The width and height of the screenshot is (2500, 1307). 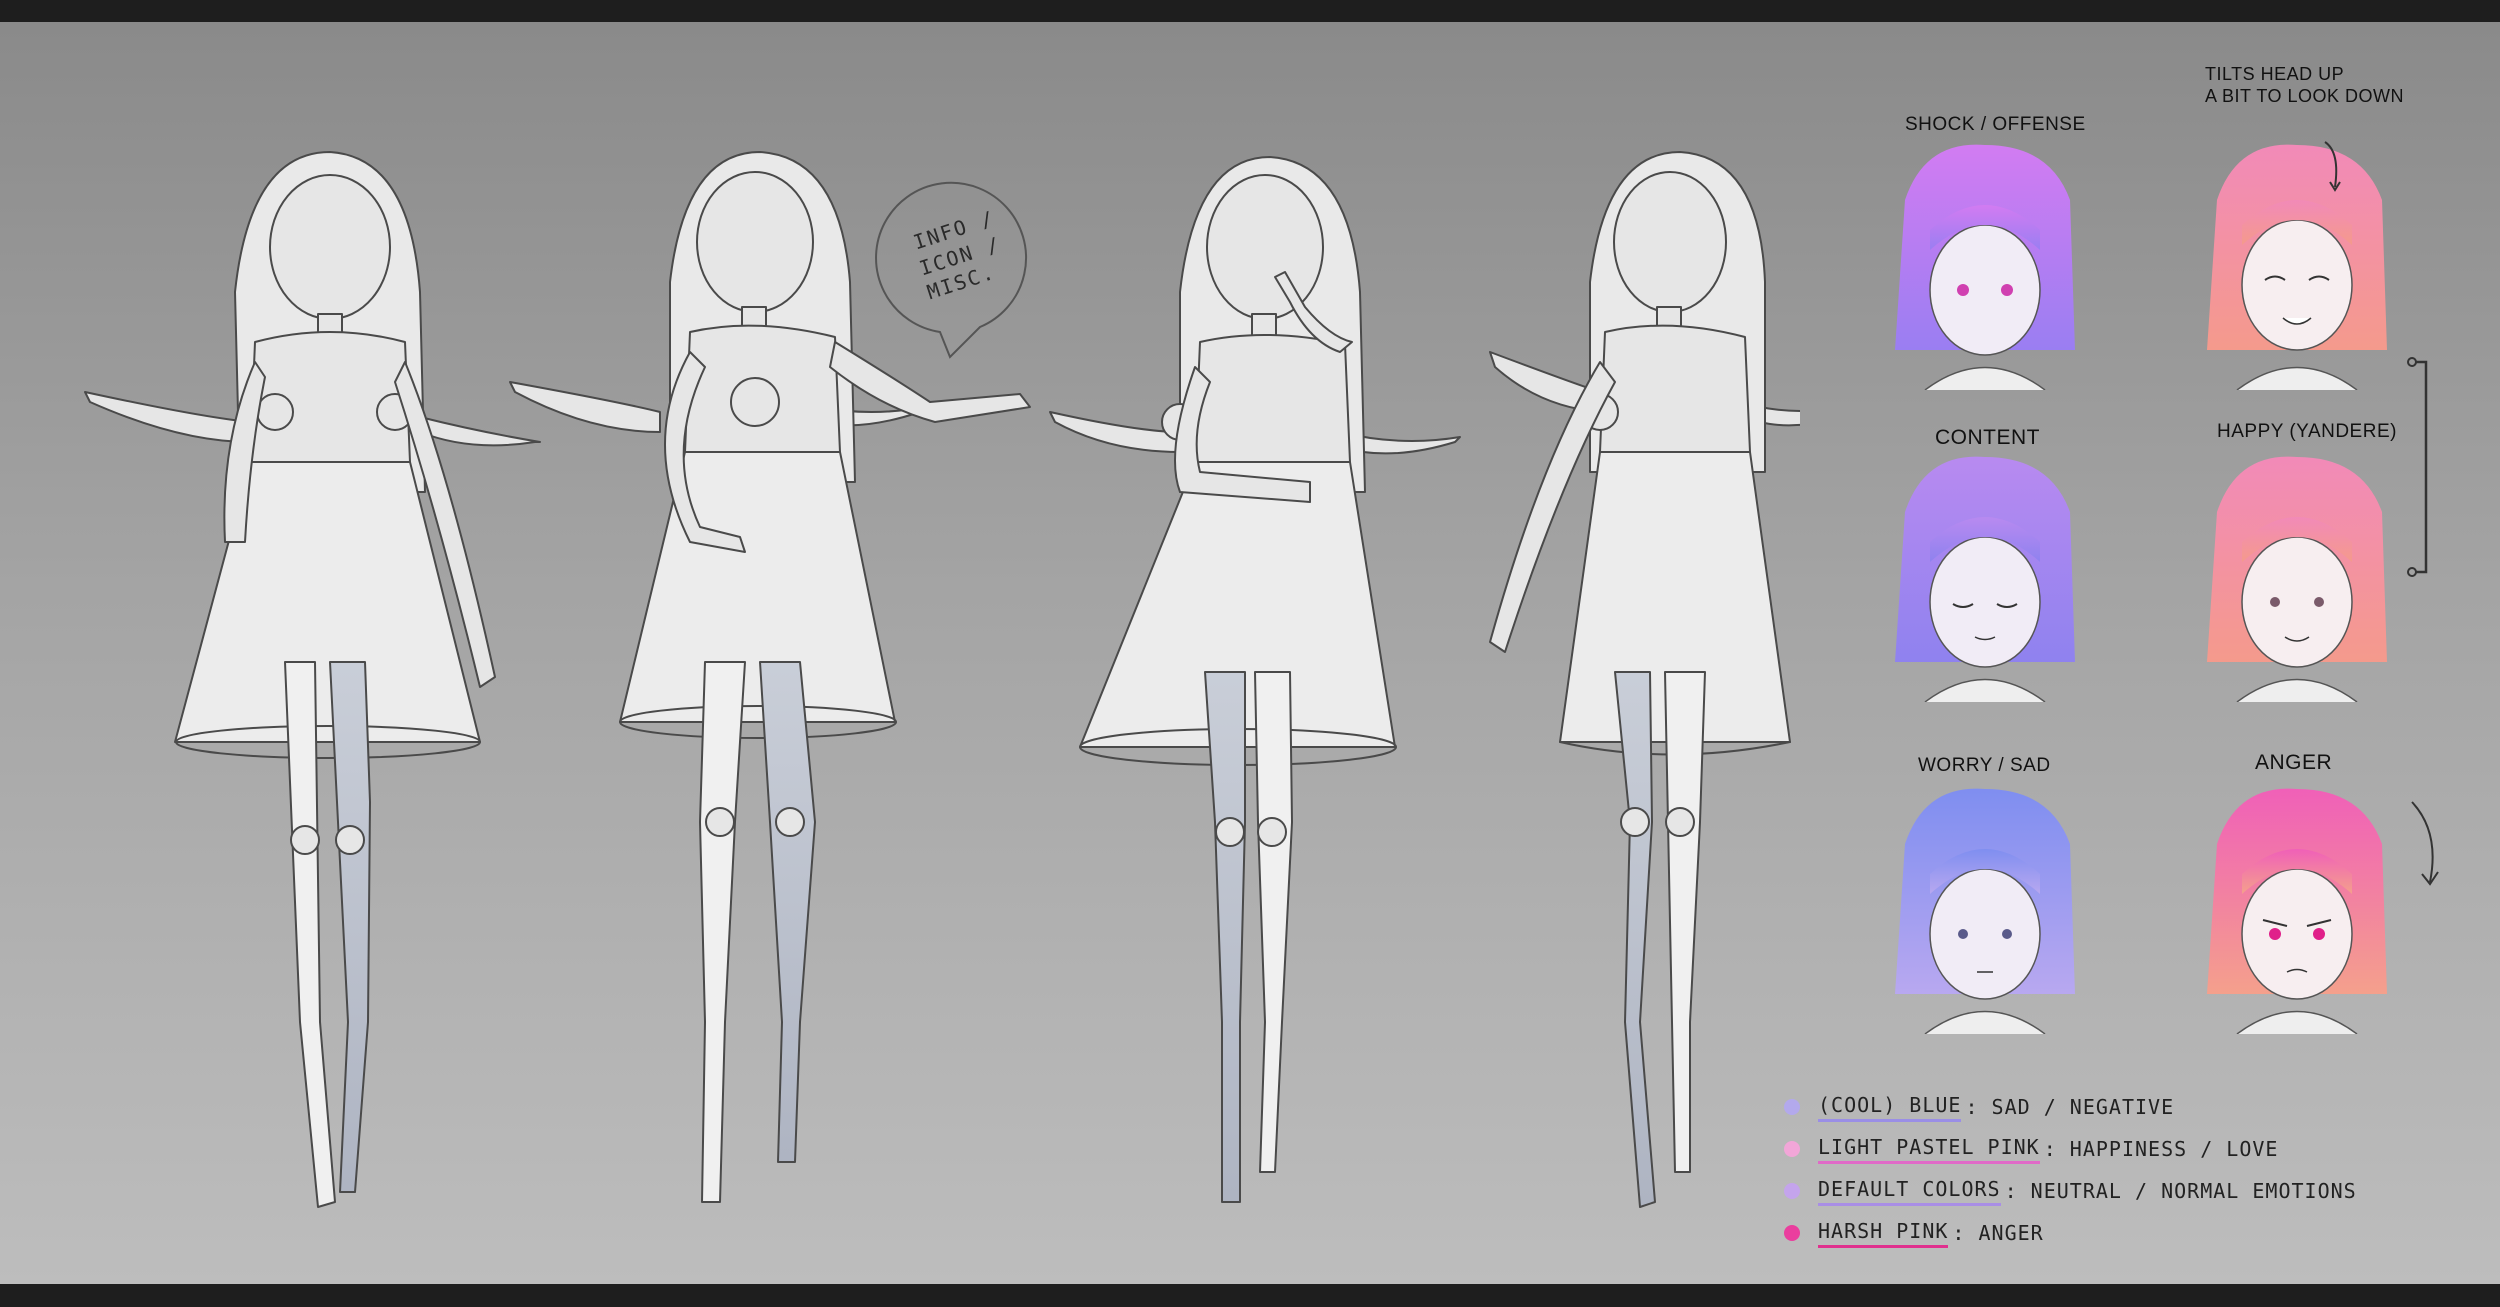 I want to click on legend-row-blue: (COOL) BLUE : SAD / NEGATIVE, so click(x=1979, y=1107).